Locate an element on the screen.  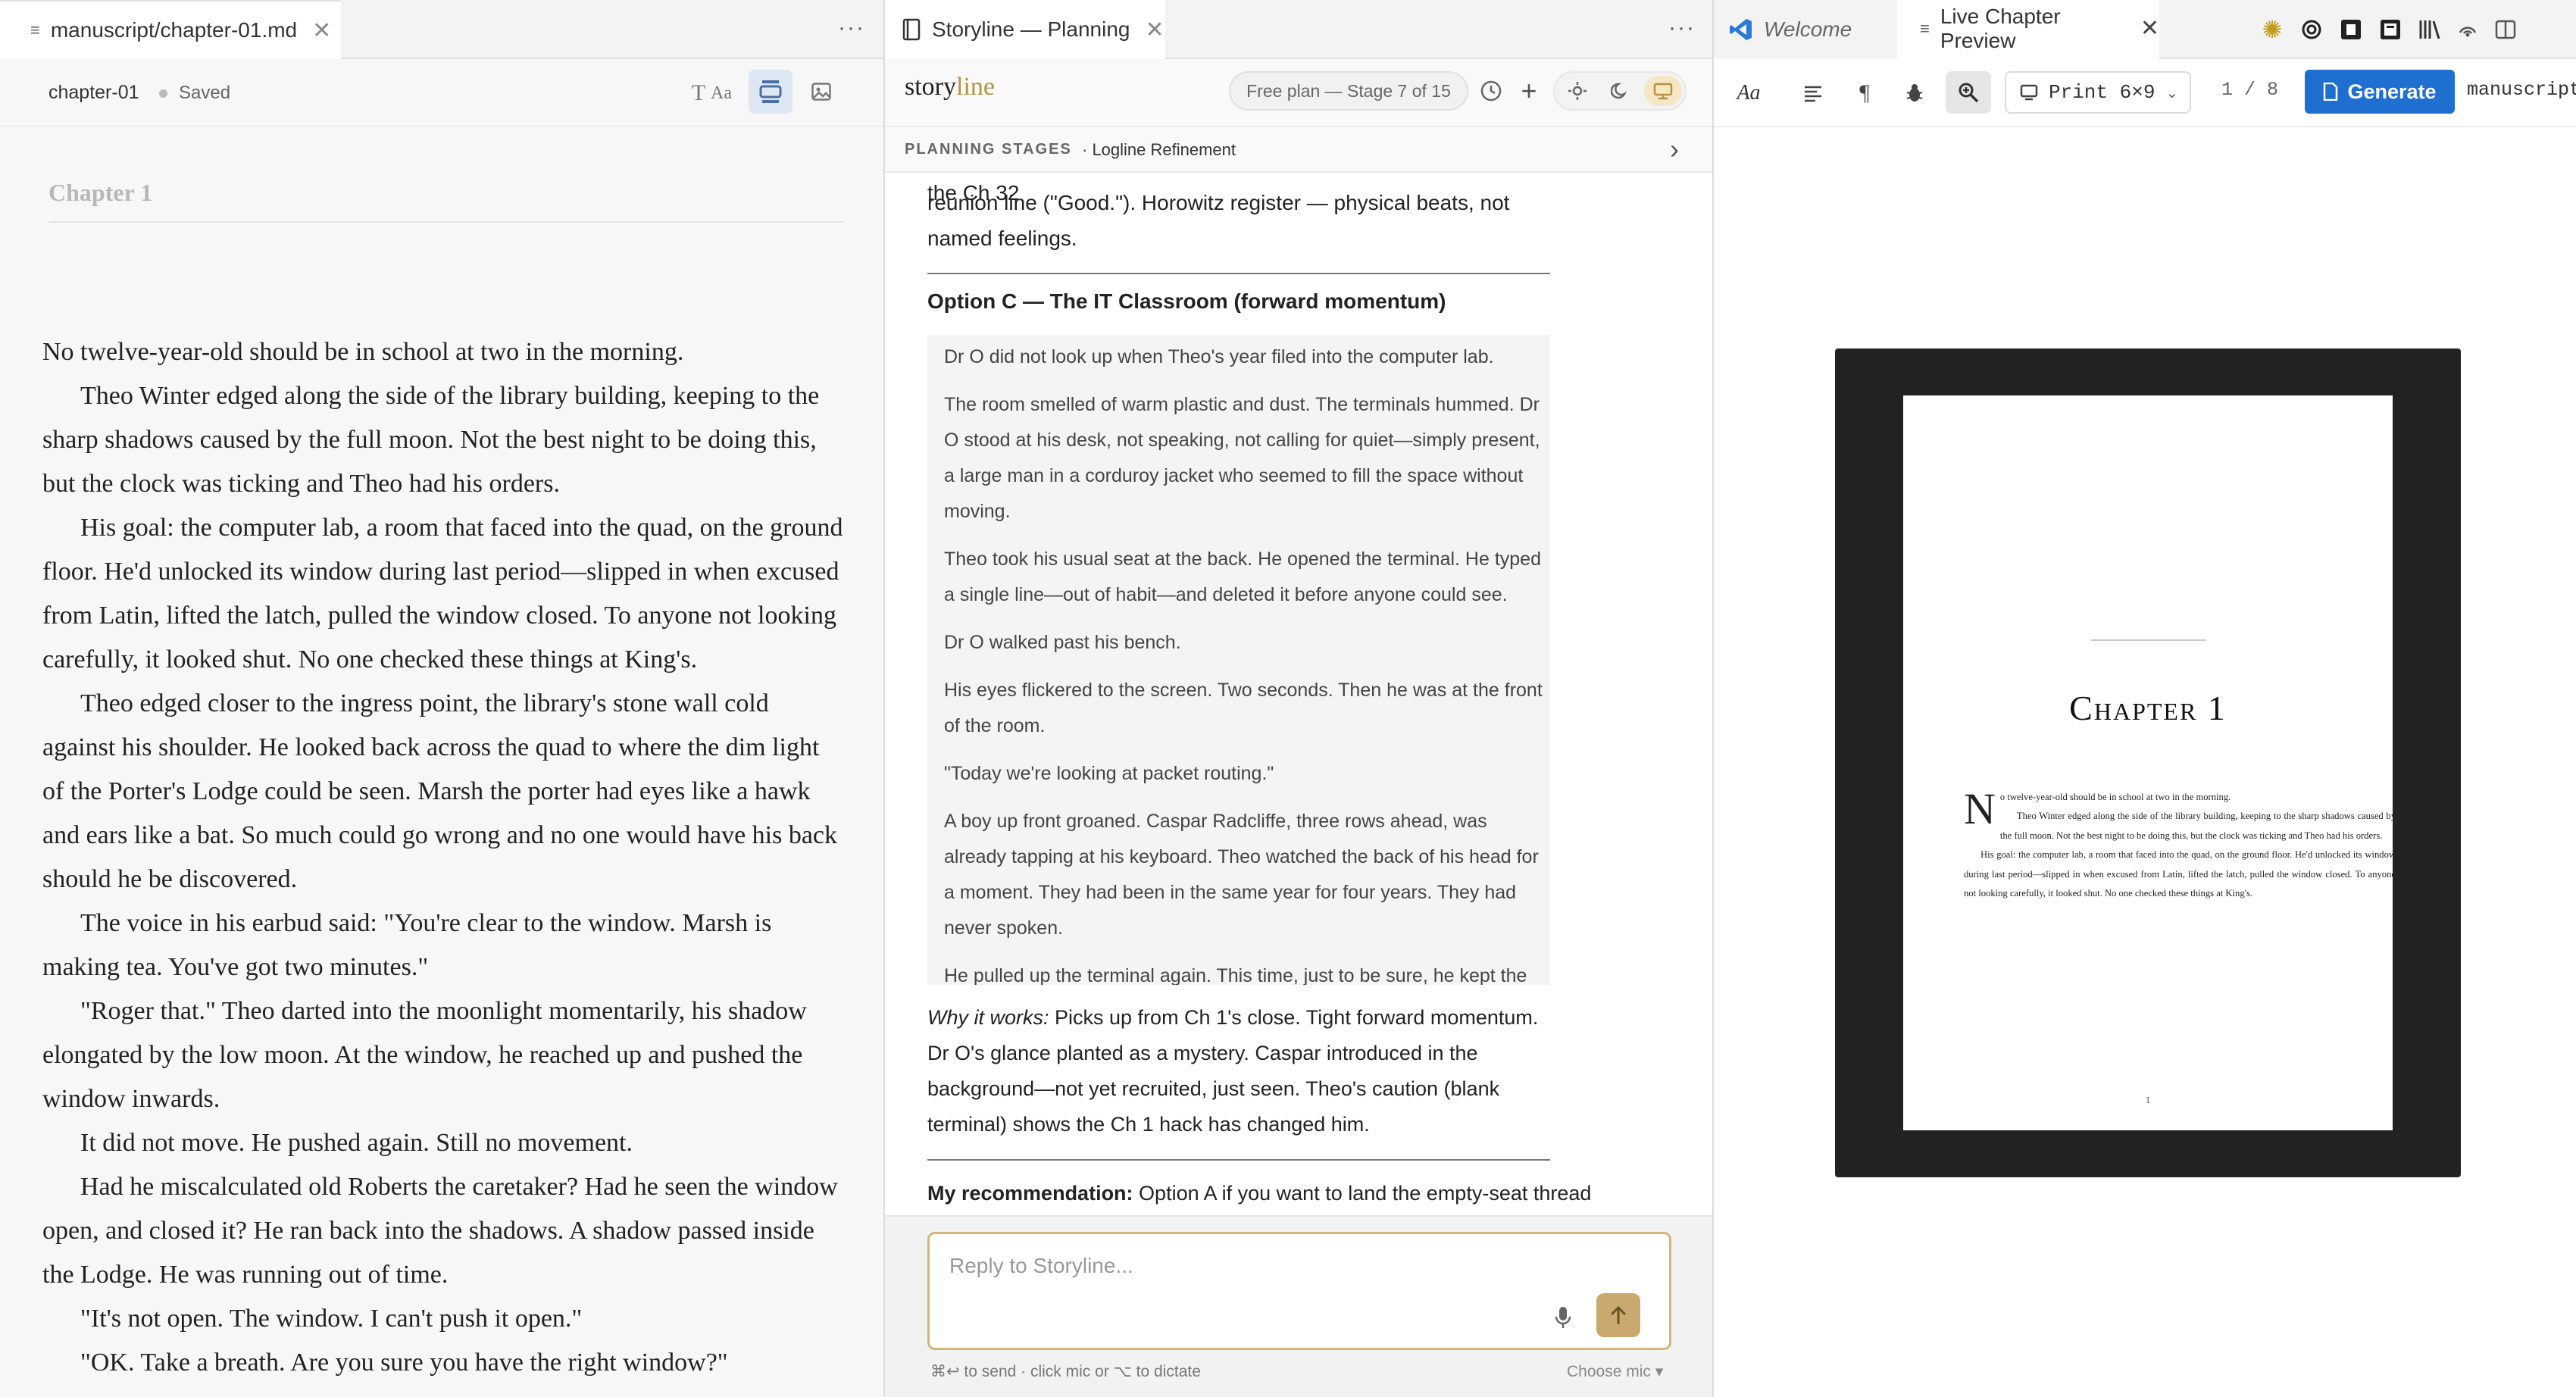
planner-header: storyline Free plan — Stage 7 of 15 + is located at coordinates (1299, 93).